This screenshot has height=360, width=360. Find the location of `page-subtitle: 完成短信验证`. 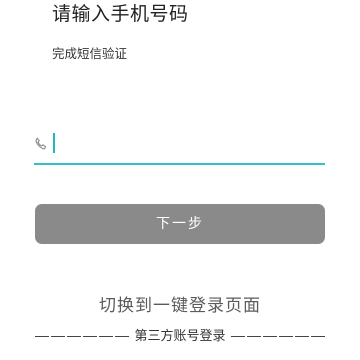

page-subtitle: 完成短信验证 is located at coordinates (90, 53).